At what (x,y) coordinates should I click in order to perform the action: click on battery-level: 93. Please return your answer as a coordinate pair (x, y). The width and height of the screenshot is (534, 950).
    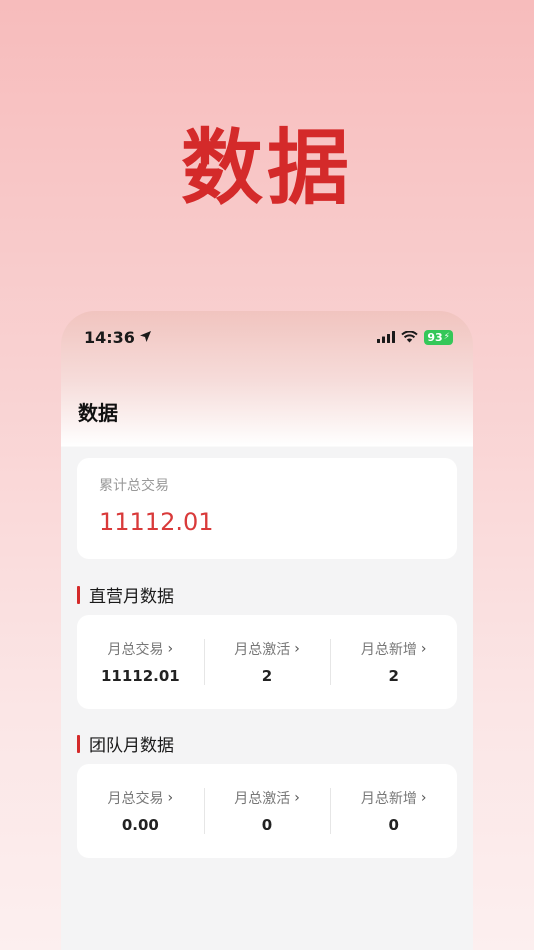
    Looking at the image, I should click on (435, 337).